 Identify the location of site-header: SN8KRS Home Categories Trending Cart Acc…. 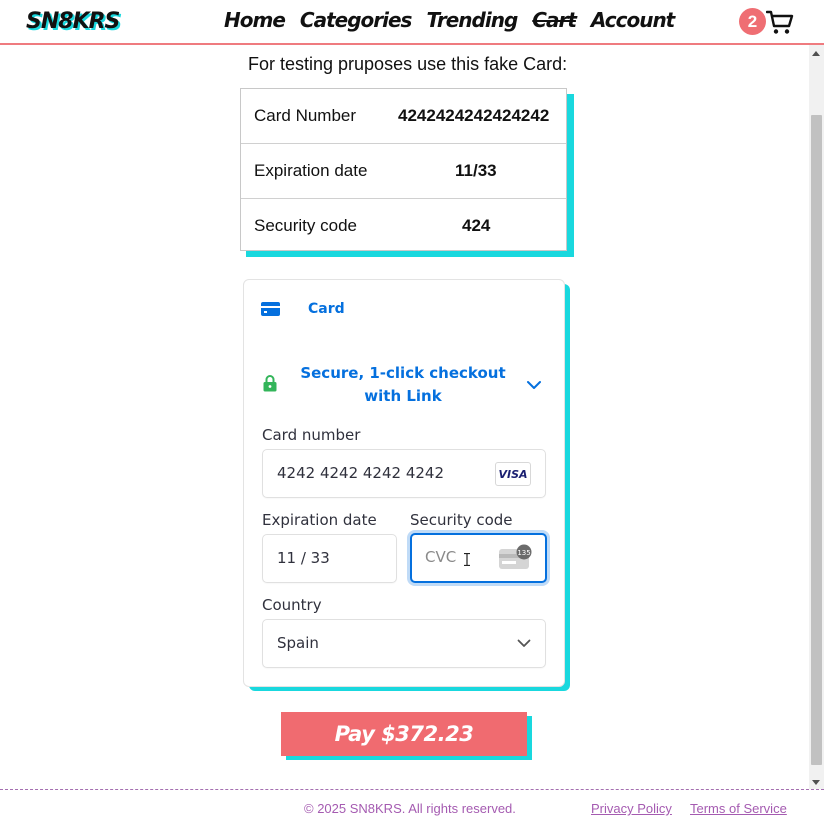
(412, 22).